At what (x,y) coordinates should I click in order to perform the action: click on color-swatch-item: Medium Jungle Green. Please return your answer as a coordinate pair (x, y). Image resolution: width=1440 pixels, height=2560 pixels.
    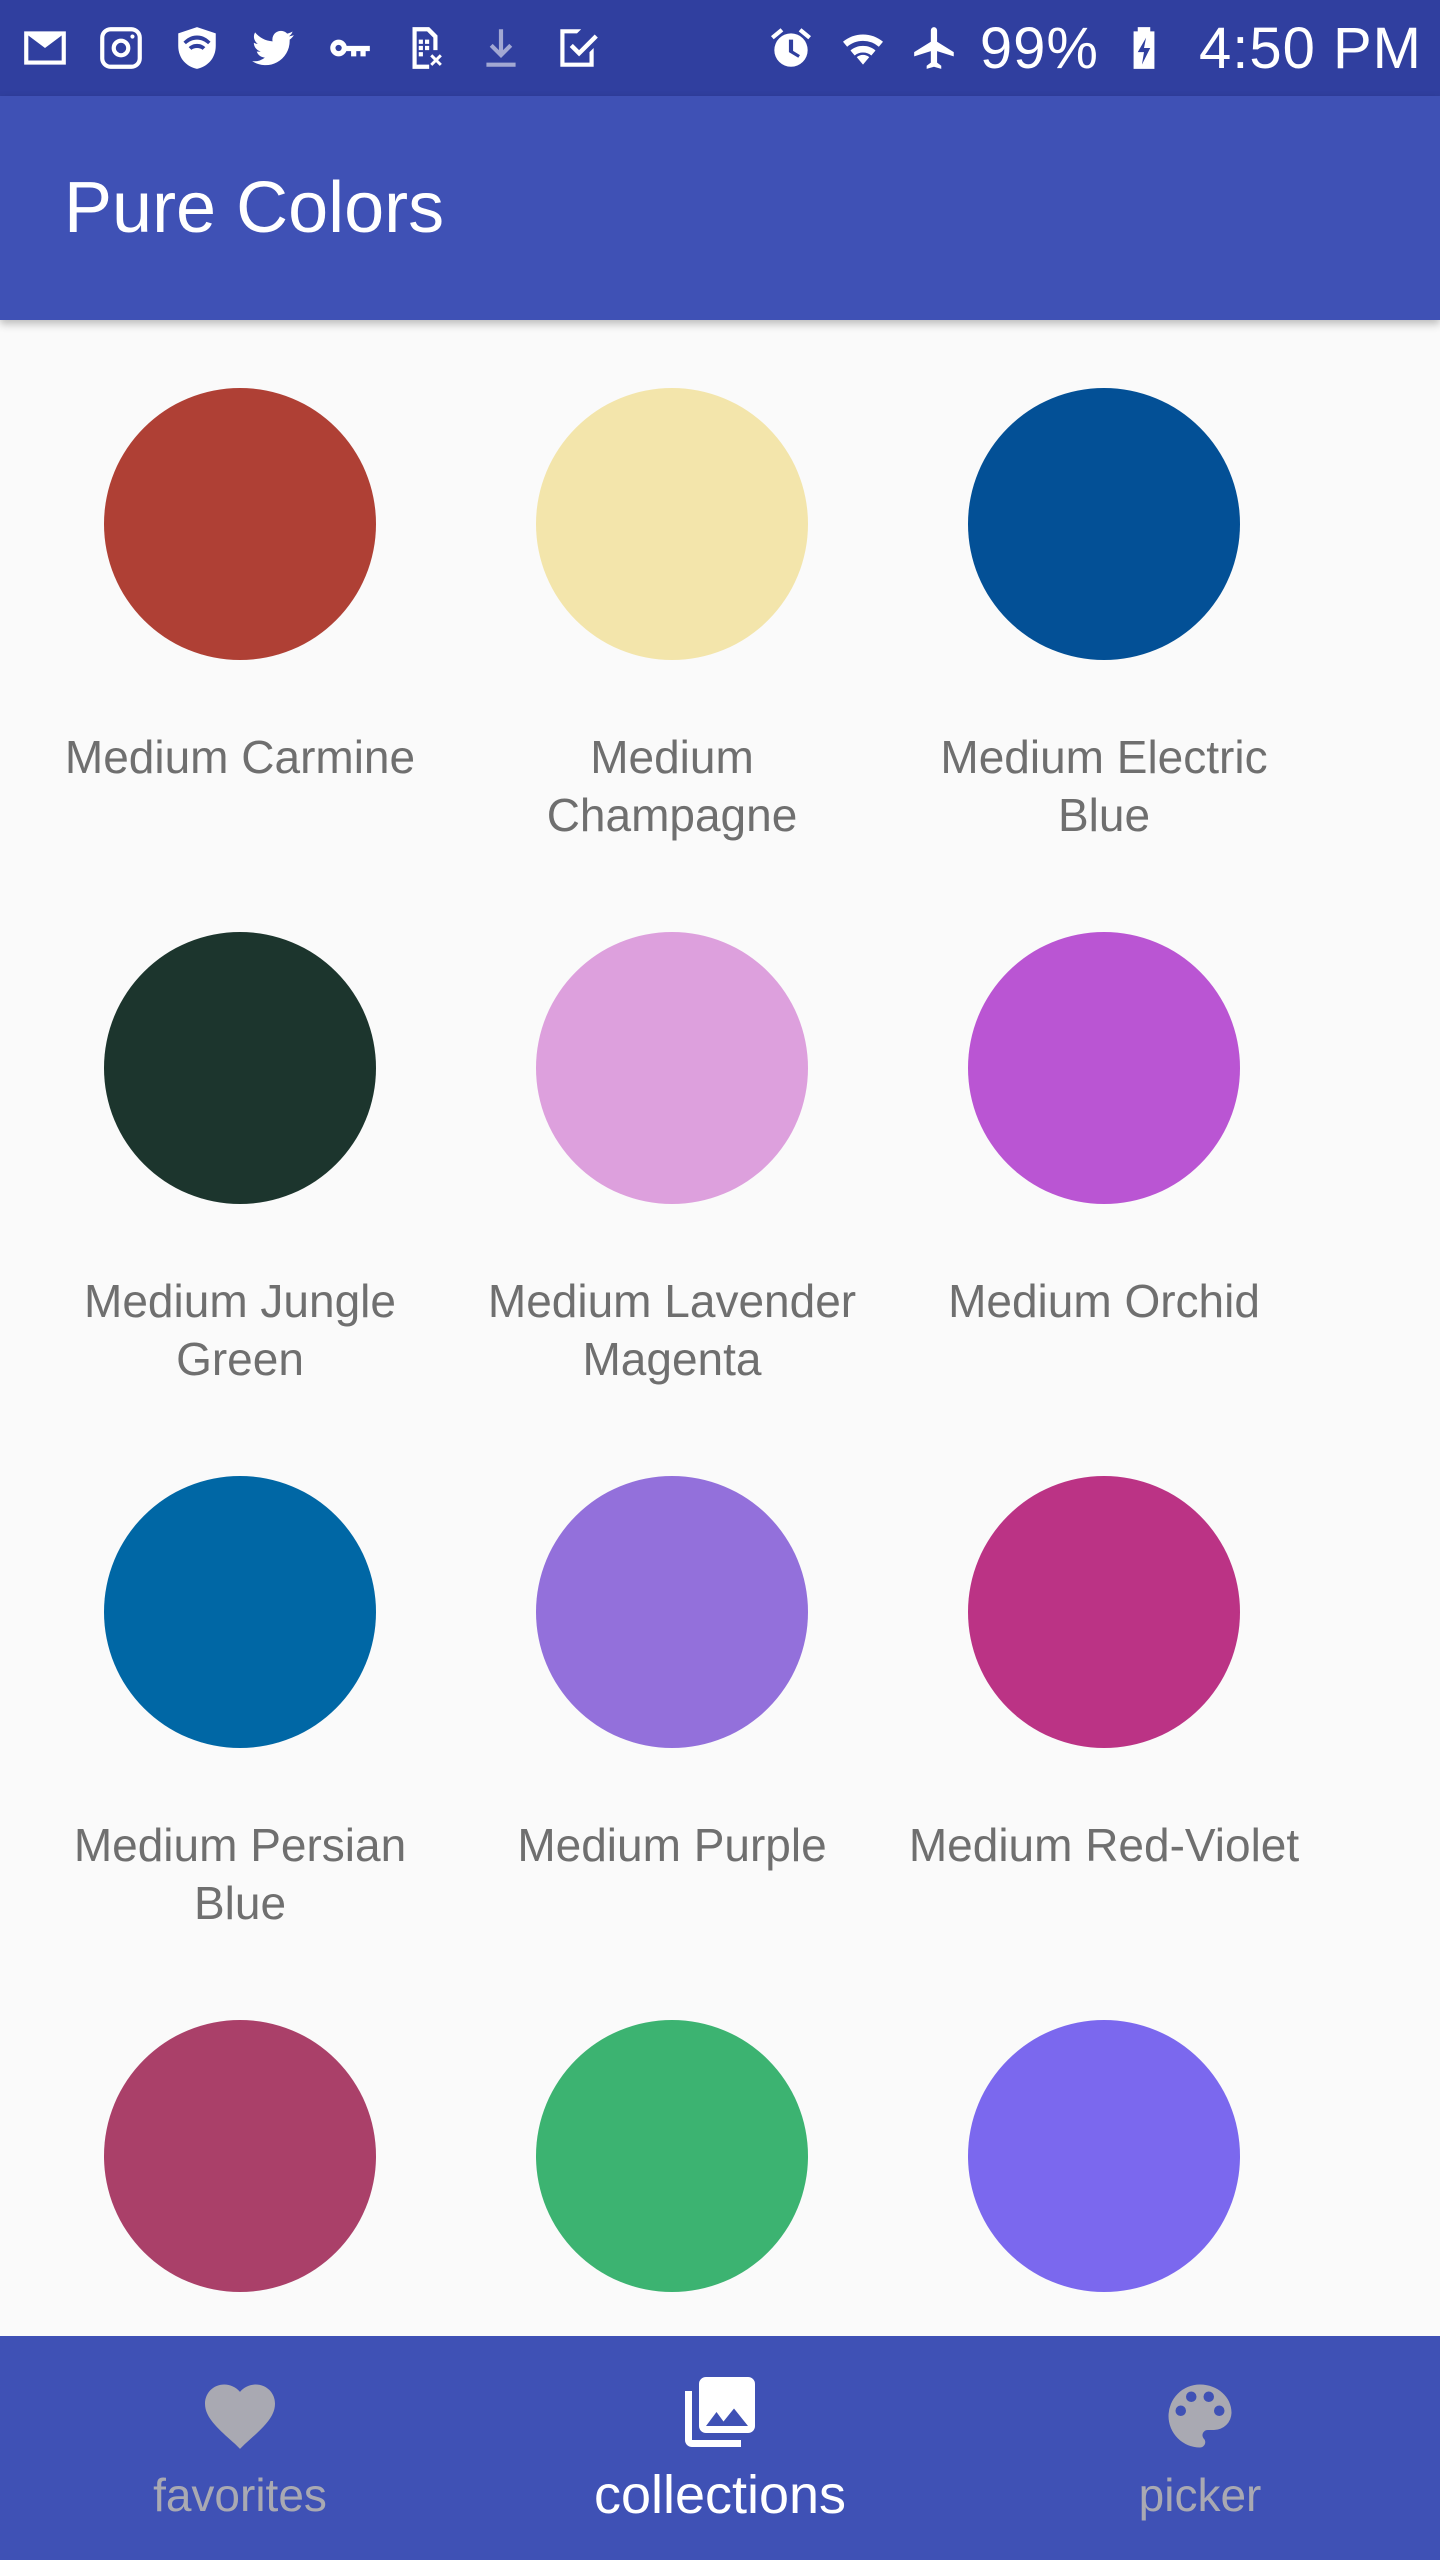
    Looking at the image, I should click on (240, 1160).